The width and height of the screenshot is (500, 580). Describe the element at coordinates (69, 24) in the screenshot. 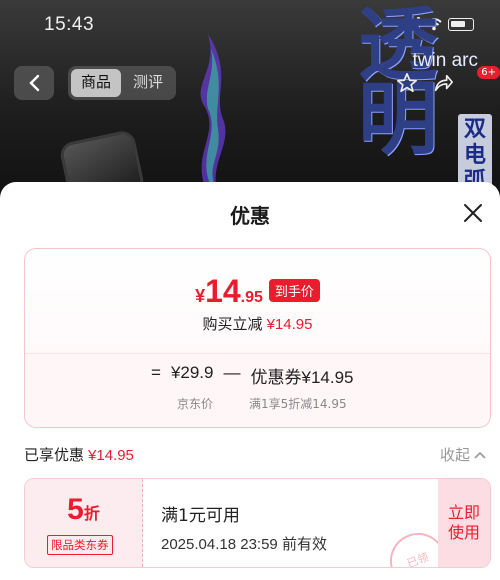

I see `status-time: 15:43` at that location.